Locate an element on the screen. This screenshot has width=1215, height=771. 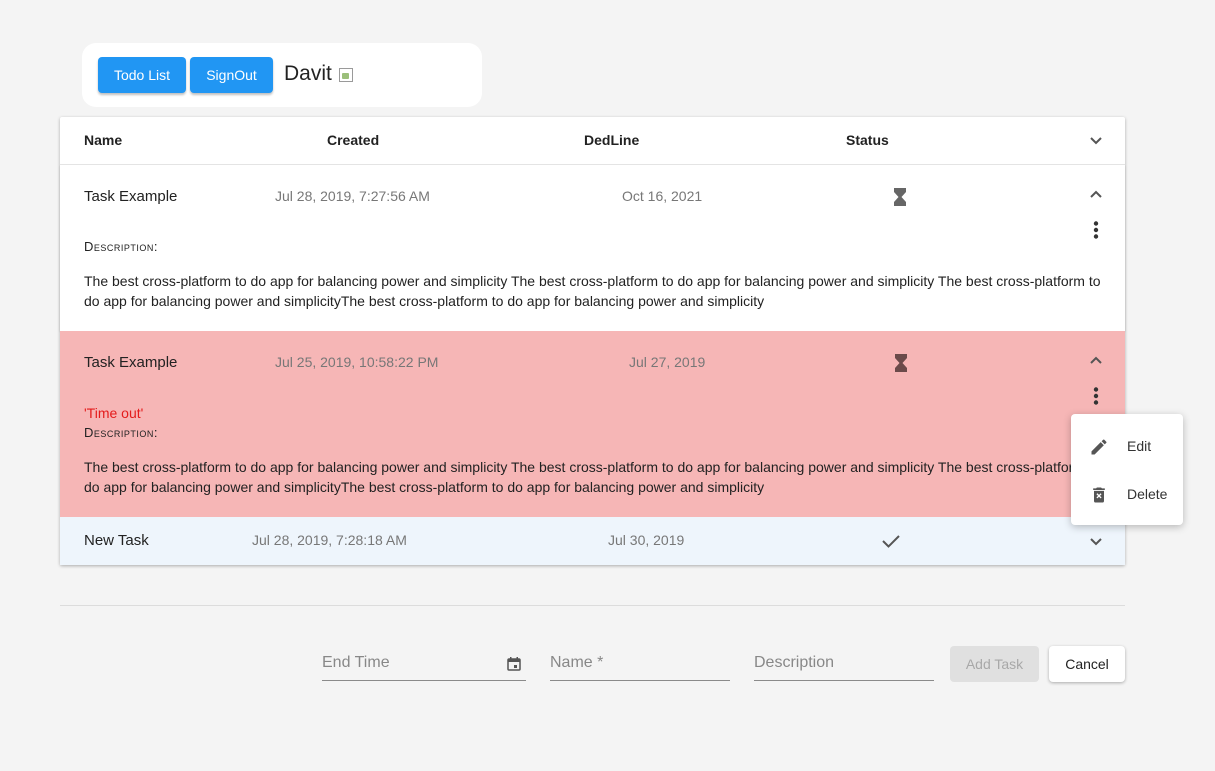
row-context-menu: Edit Delete is located at coordinates (1127, 469).